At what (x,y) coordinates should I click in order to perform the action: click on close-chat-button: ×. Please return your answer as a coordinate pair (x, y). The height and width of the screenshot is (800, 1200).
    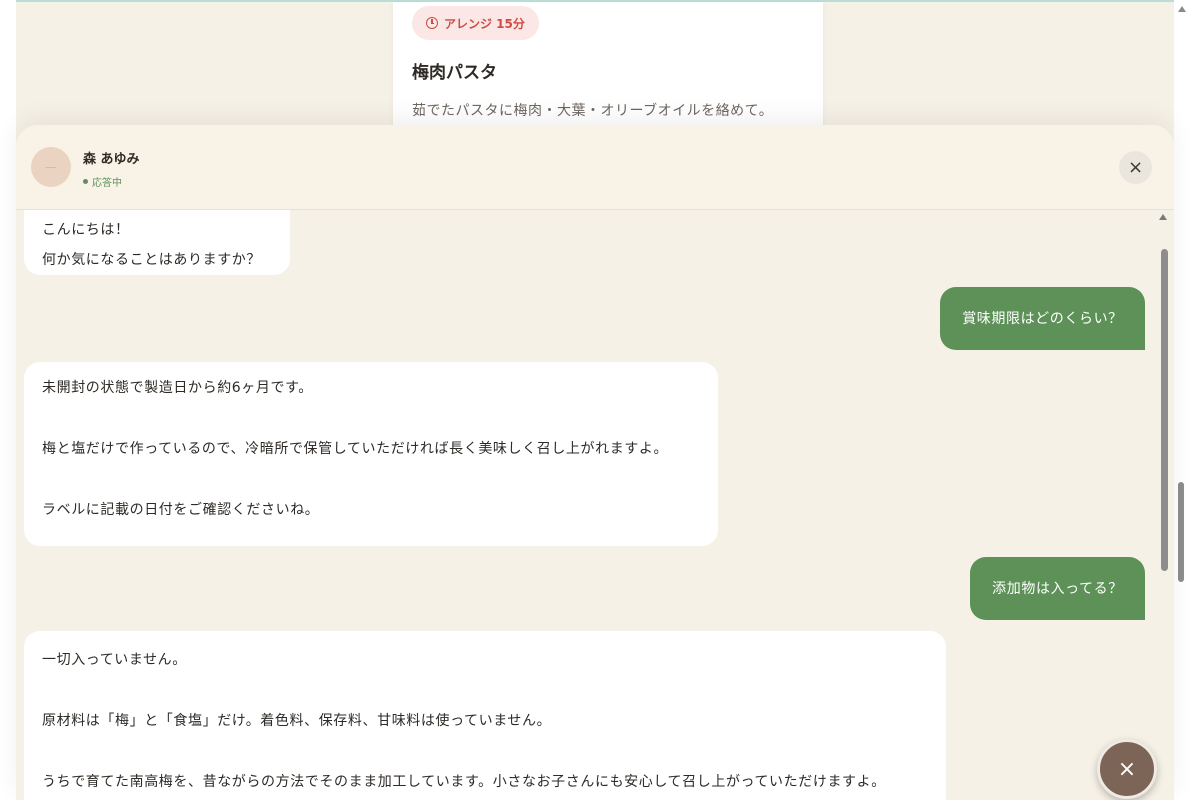
    Looking at the image, I should click on (1135, 167).